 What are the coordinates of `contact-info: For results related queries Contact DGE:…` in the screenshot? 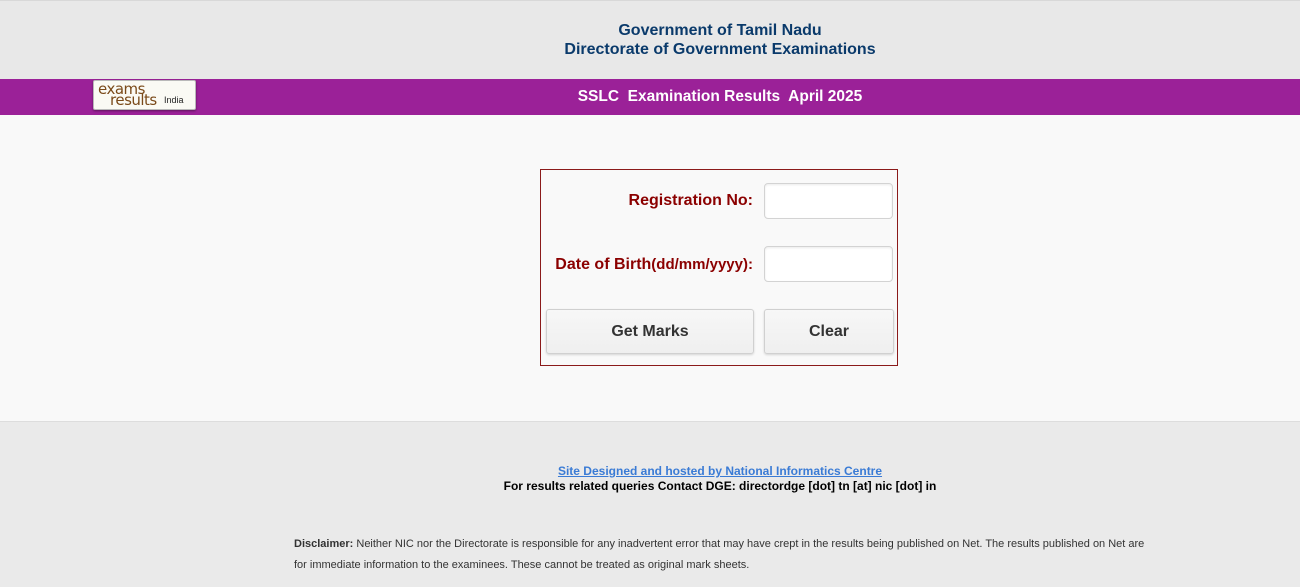 It's located at (720, 486).